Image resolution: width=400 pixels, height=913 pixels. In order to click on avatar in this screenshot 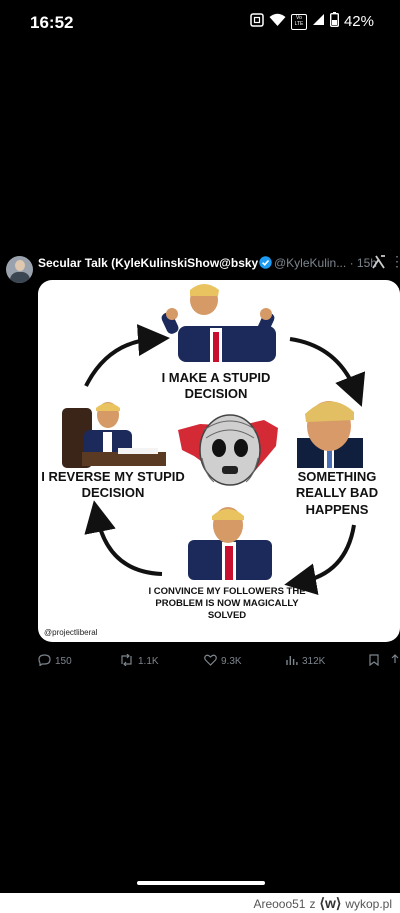, I will do `click(19, 269)`.